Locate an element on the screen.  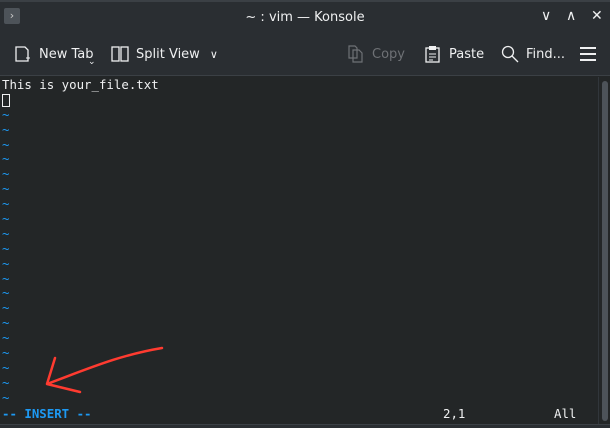
scroll-position: All is located at coordinates (565, 413).